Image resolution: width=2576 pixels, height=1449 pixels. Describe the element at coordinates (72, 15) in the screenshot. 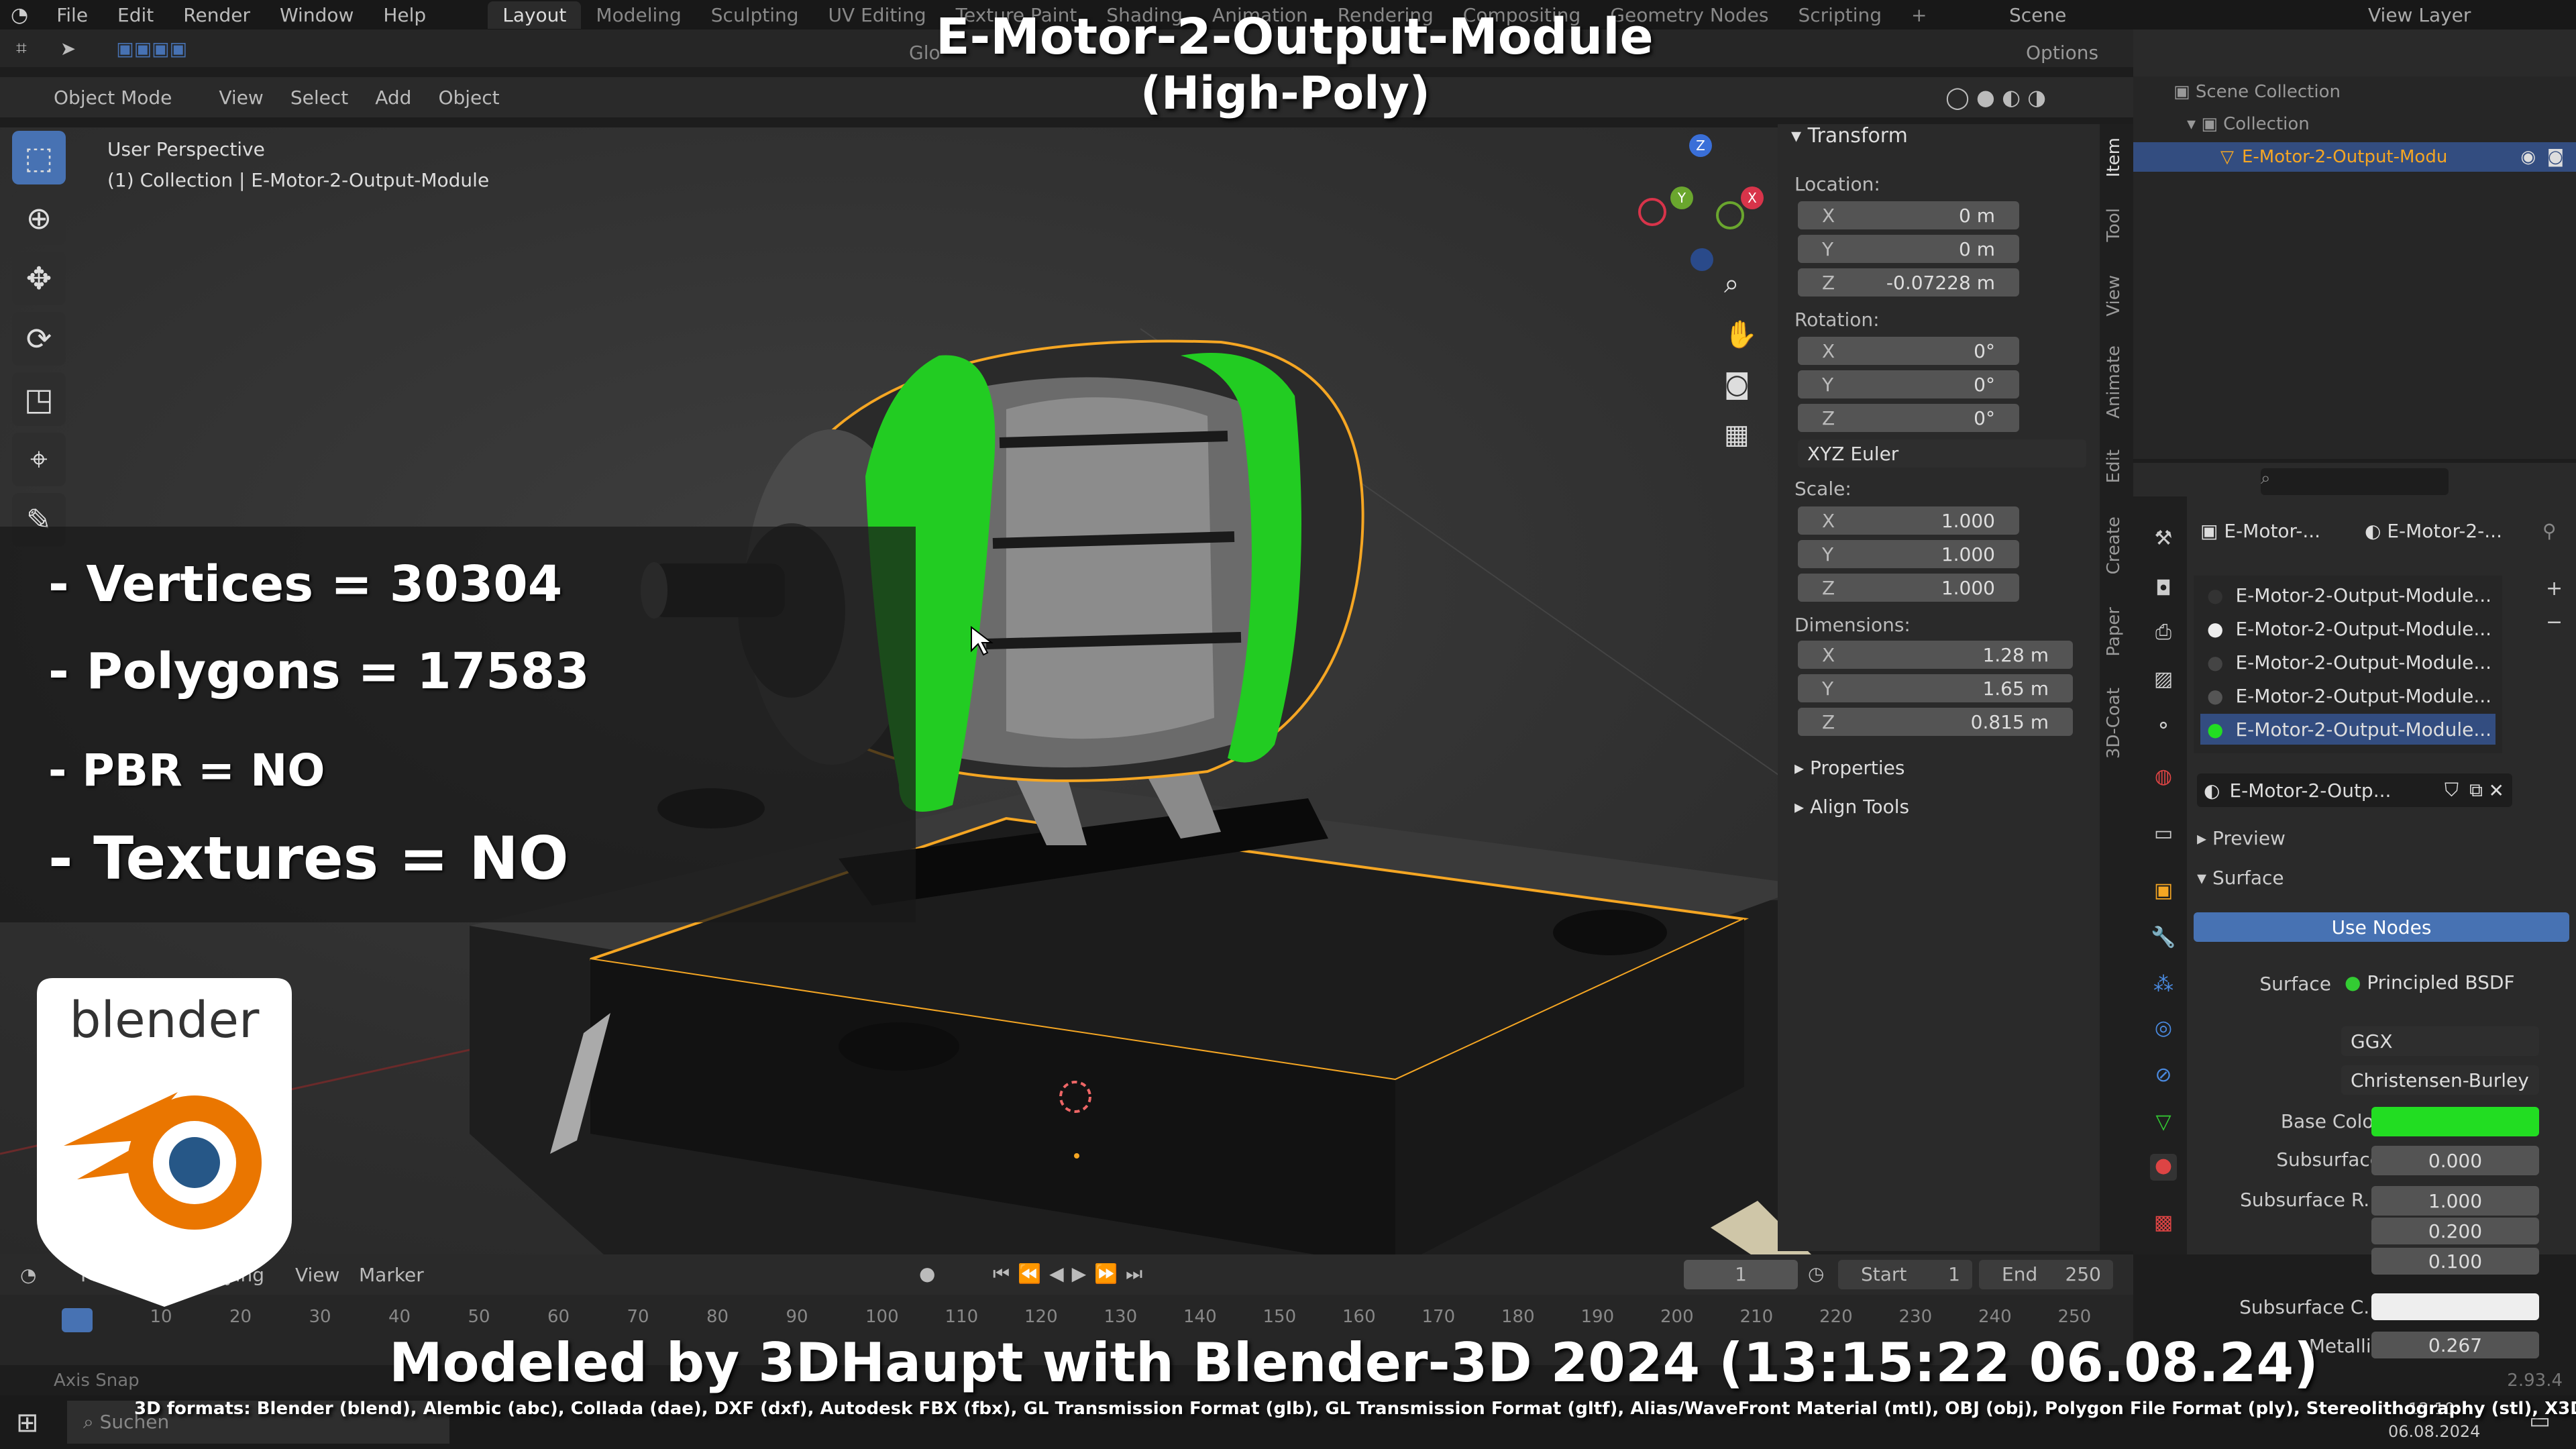

I see `menu-file: File` at that location.